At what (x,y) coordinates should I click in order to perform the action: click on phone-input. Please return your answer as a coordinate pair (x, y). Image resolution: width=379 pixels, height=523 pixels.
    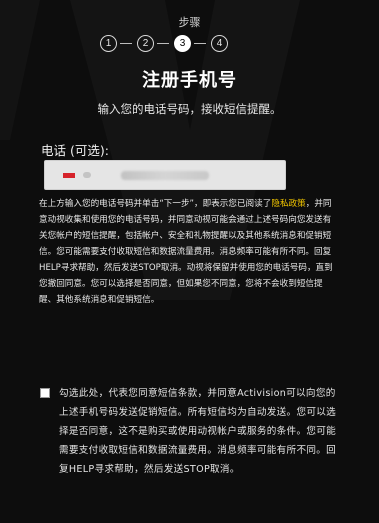
    Looking at the image, I should click on (165, 175).